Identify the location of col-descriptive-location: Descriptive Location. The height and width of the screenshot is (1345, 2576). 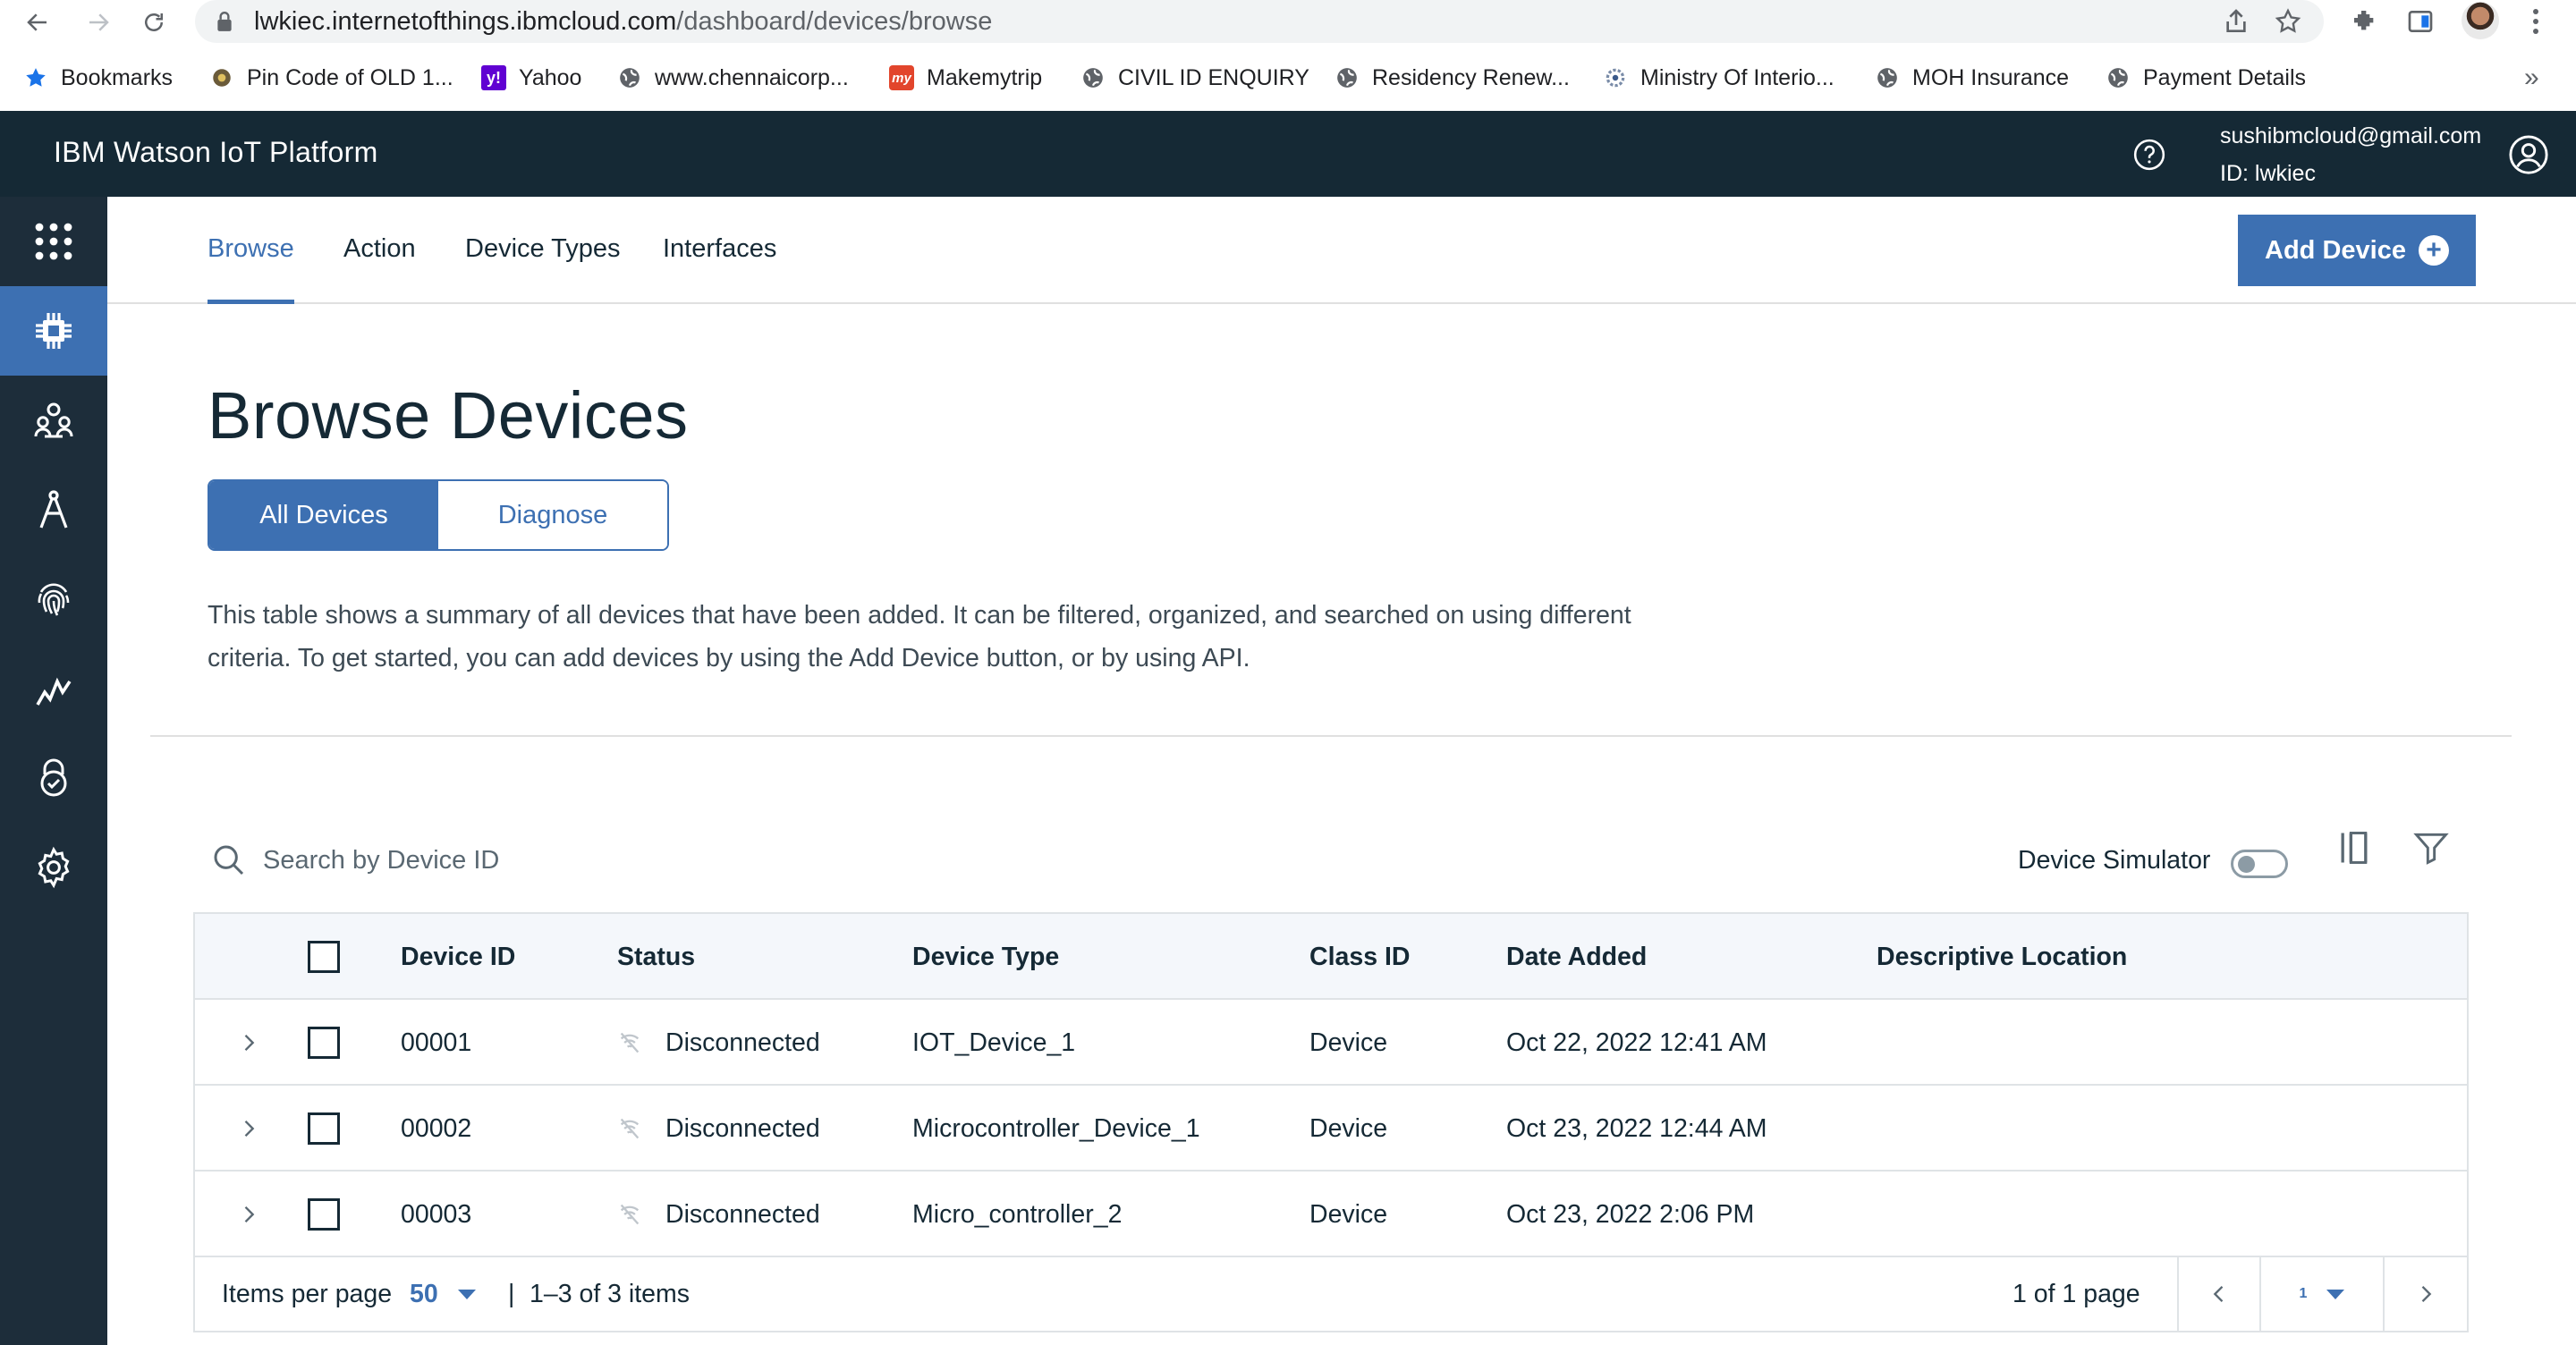
(2002, 957).